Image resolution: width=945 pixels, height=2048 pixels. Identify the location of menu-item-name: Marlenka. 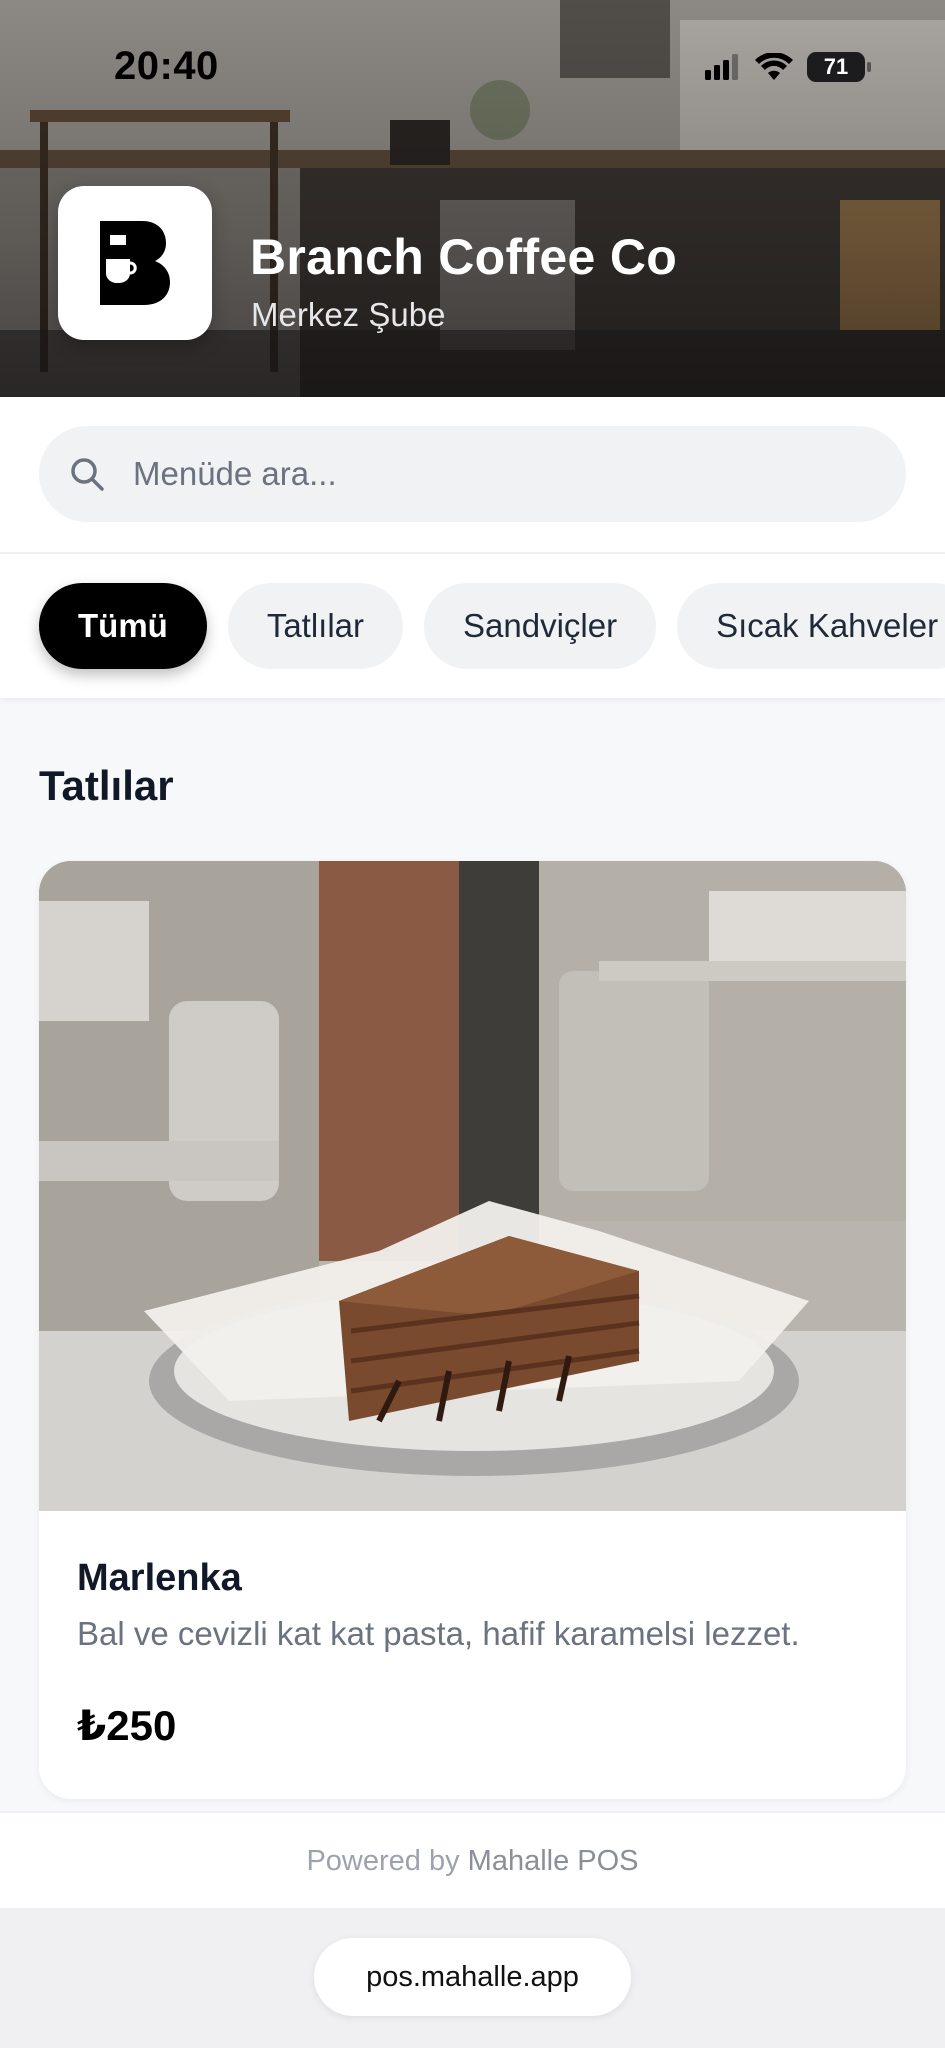
(159, 1578).